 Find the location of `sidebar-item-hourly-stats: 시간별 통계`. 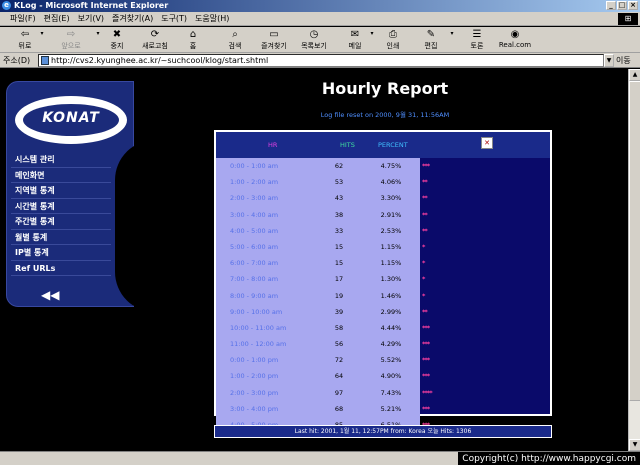

sidebar-item-hourly-stats: 시간별 통계 is located at coordinates (61, 206).